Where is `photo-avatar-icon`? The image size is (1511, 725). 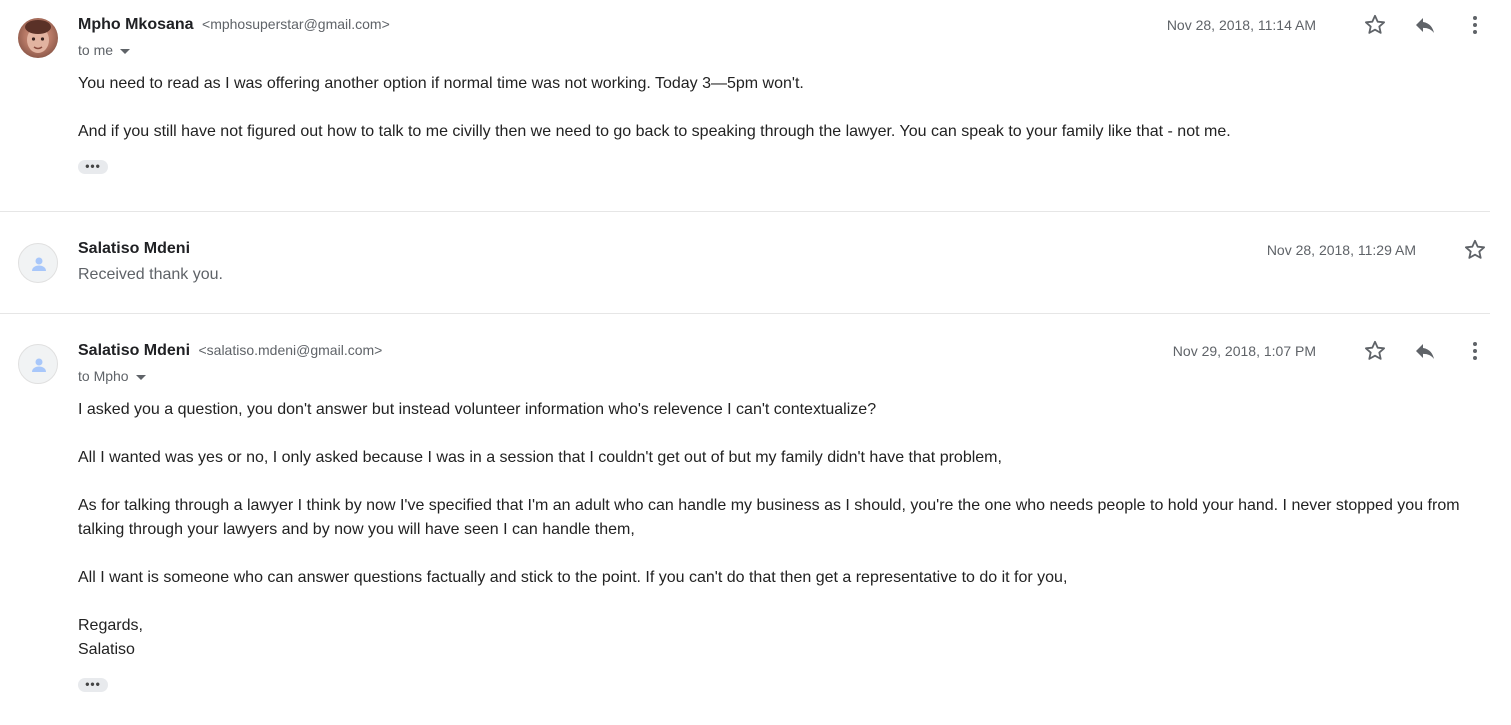 photo-avatar-icon is located at coordinates (38, 36).